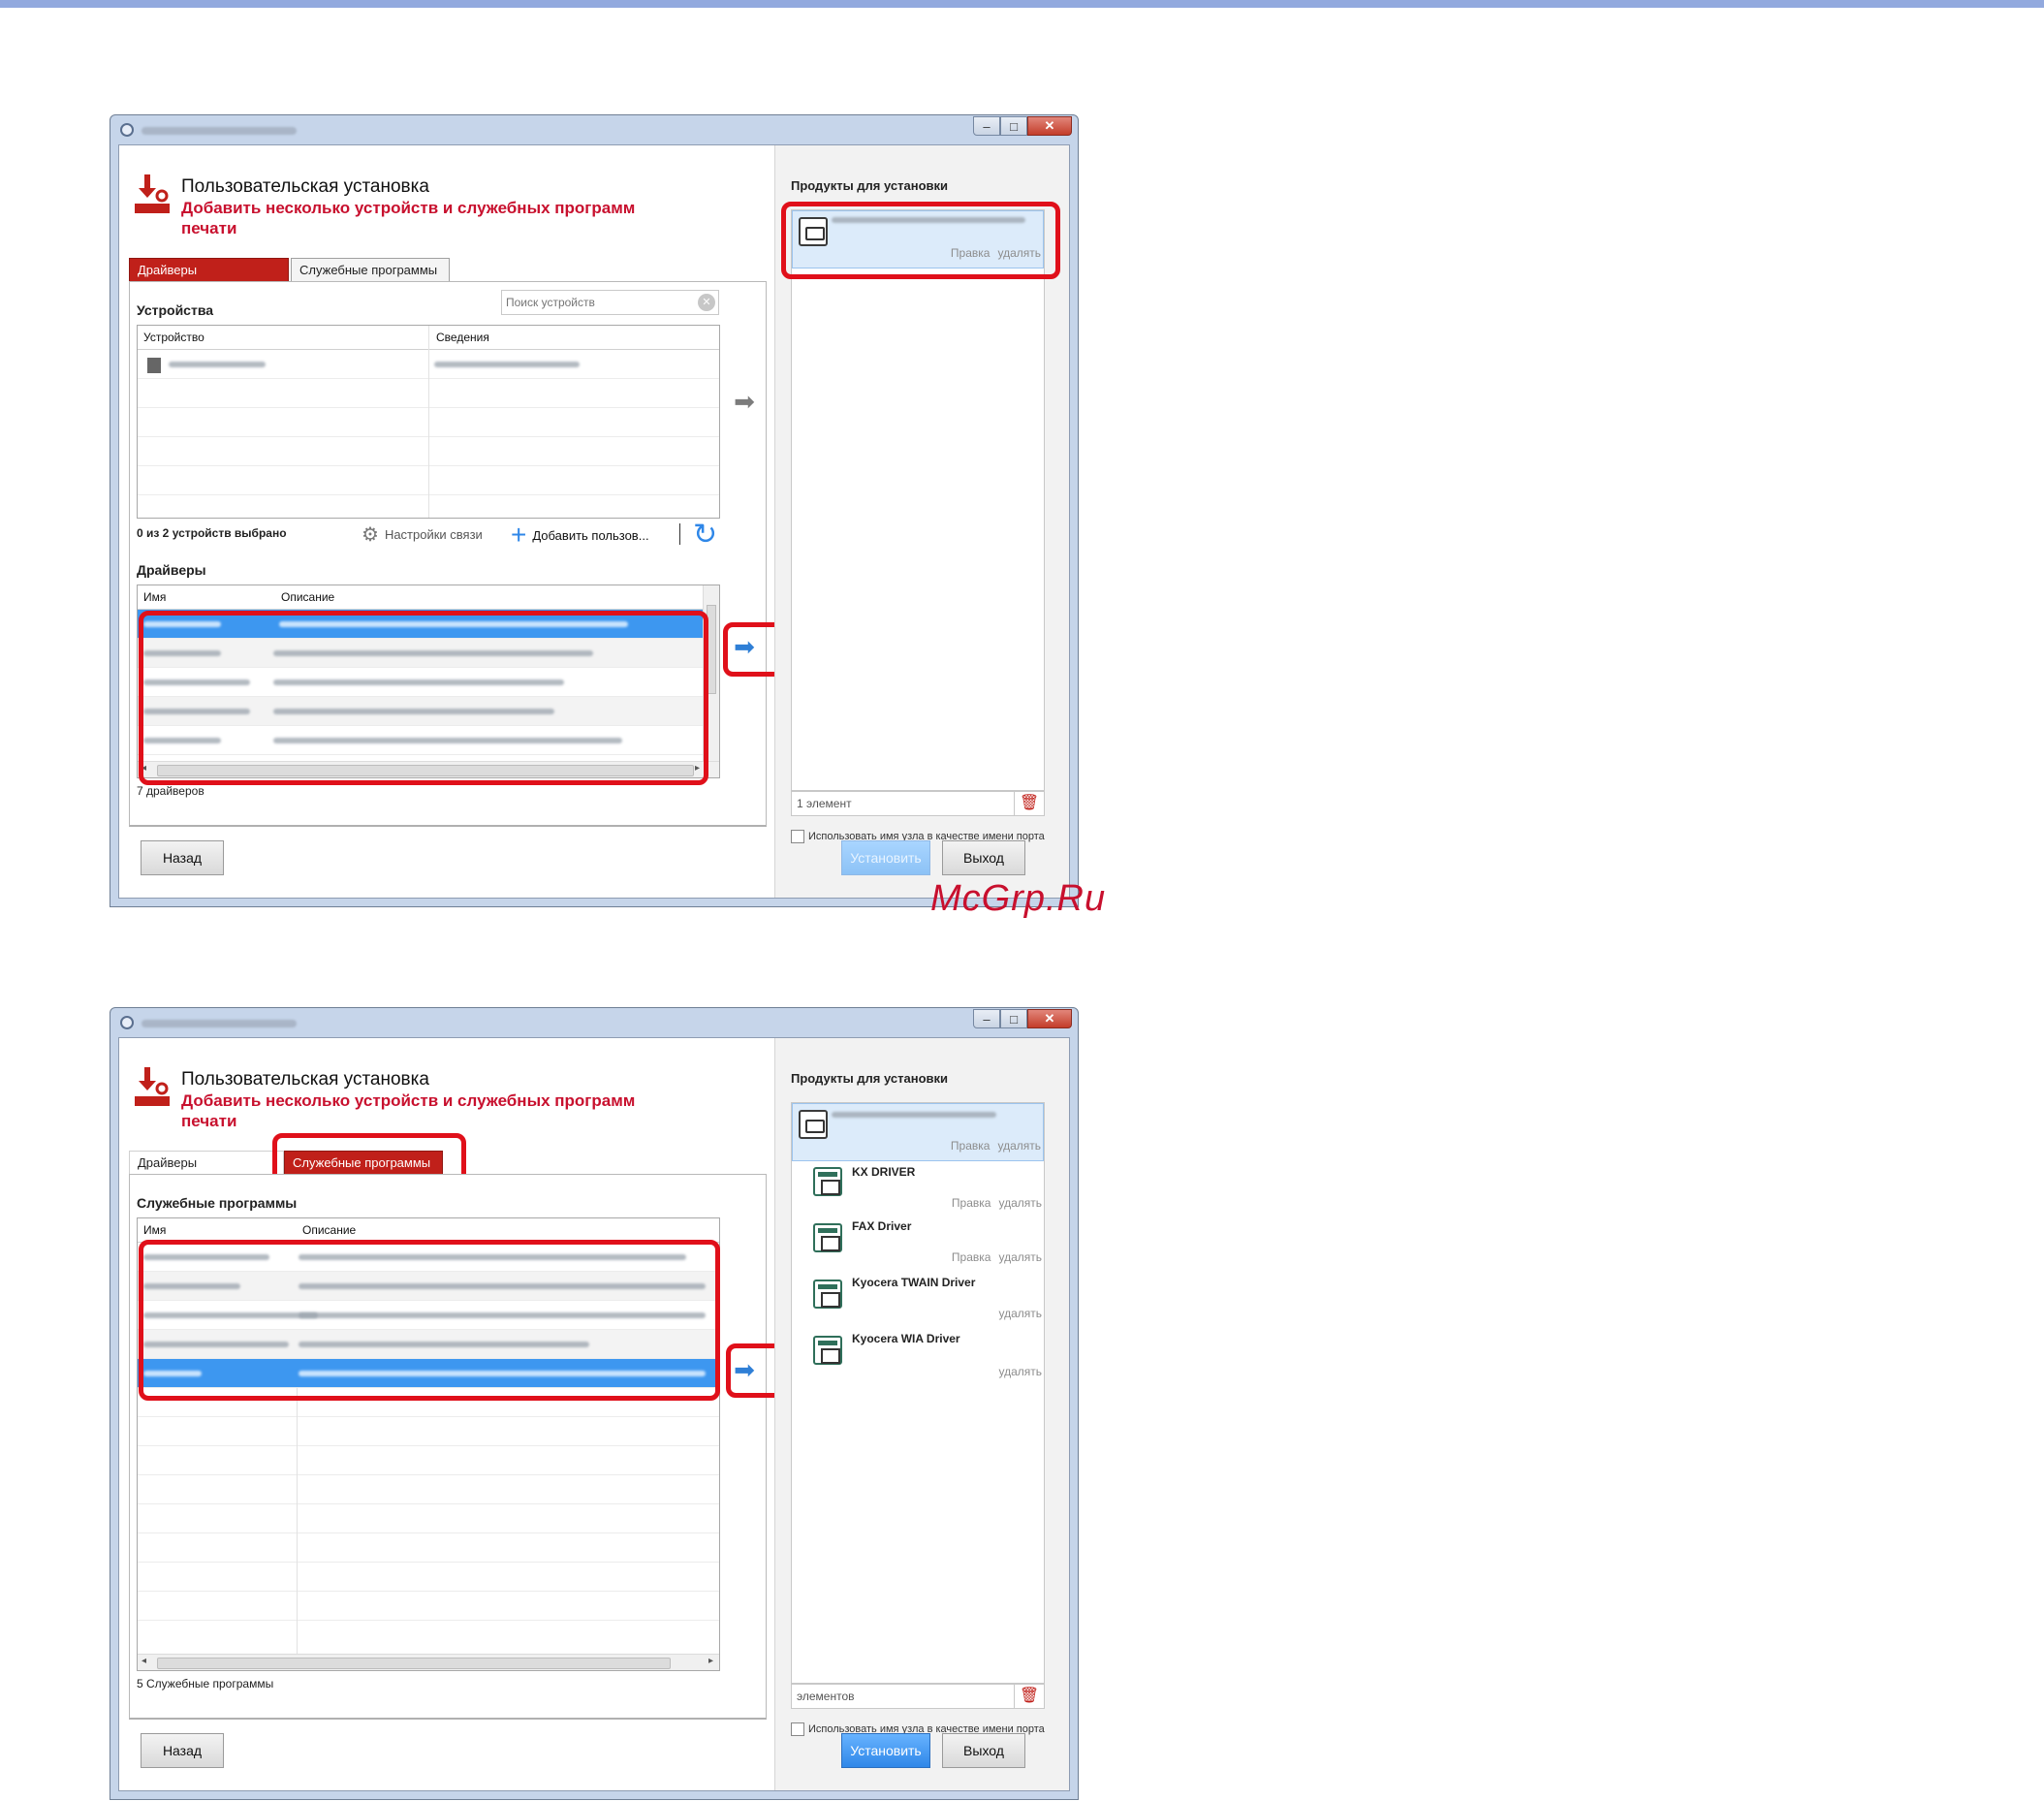 This screenshot has width=2044, height=1801. I want to click on drivers-count: 7 драйверов, so click(170, 791).